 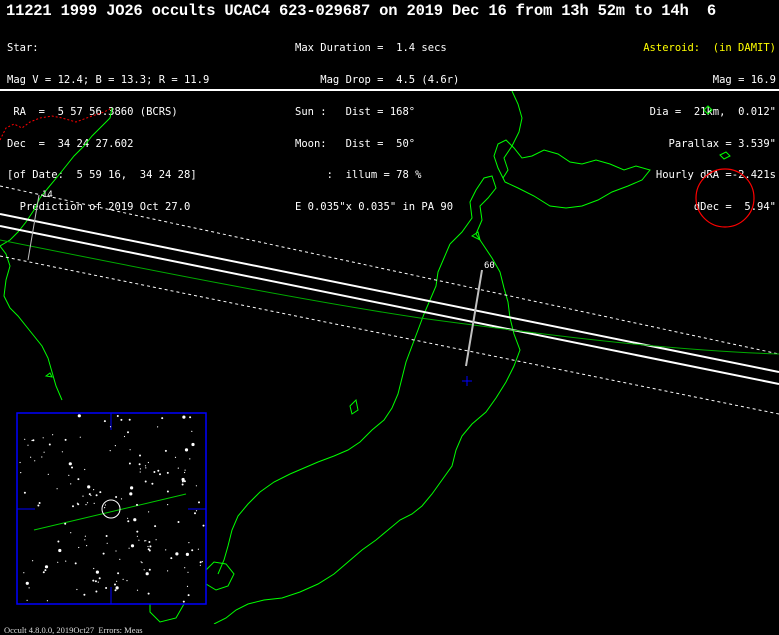 What do you see at coordinates (31, 323) in the screenshot?
I see `korea-coast` at bounding box center [31, 323].